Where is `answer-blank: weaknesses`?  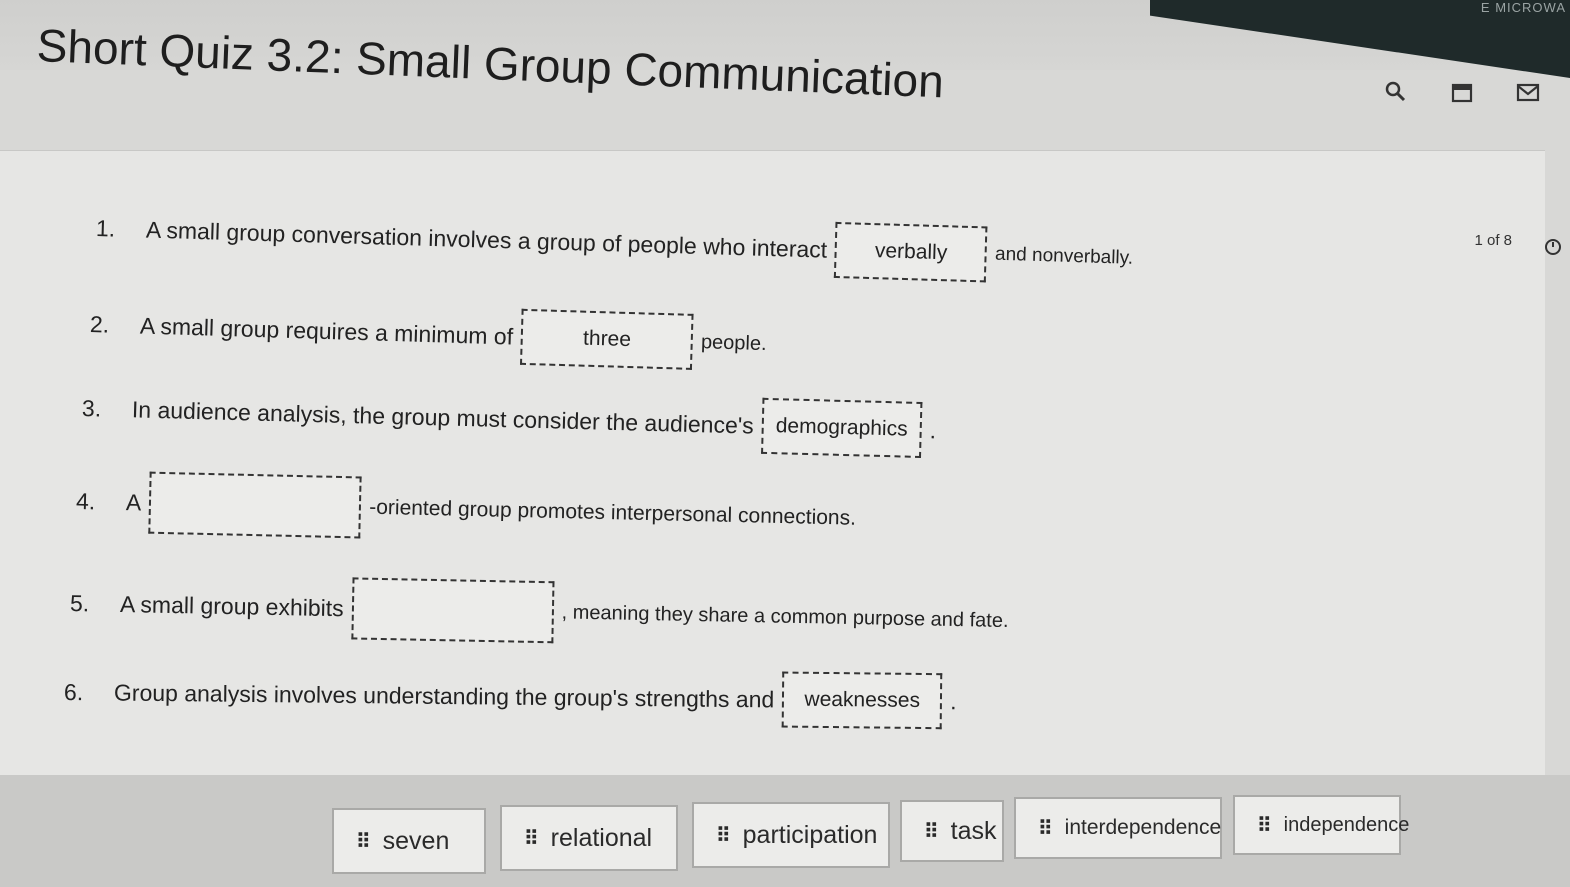 answer-blank: weaknesses is located at coordinates (862, 700).